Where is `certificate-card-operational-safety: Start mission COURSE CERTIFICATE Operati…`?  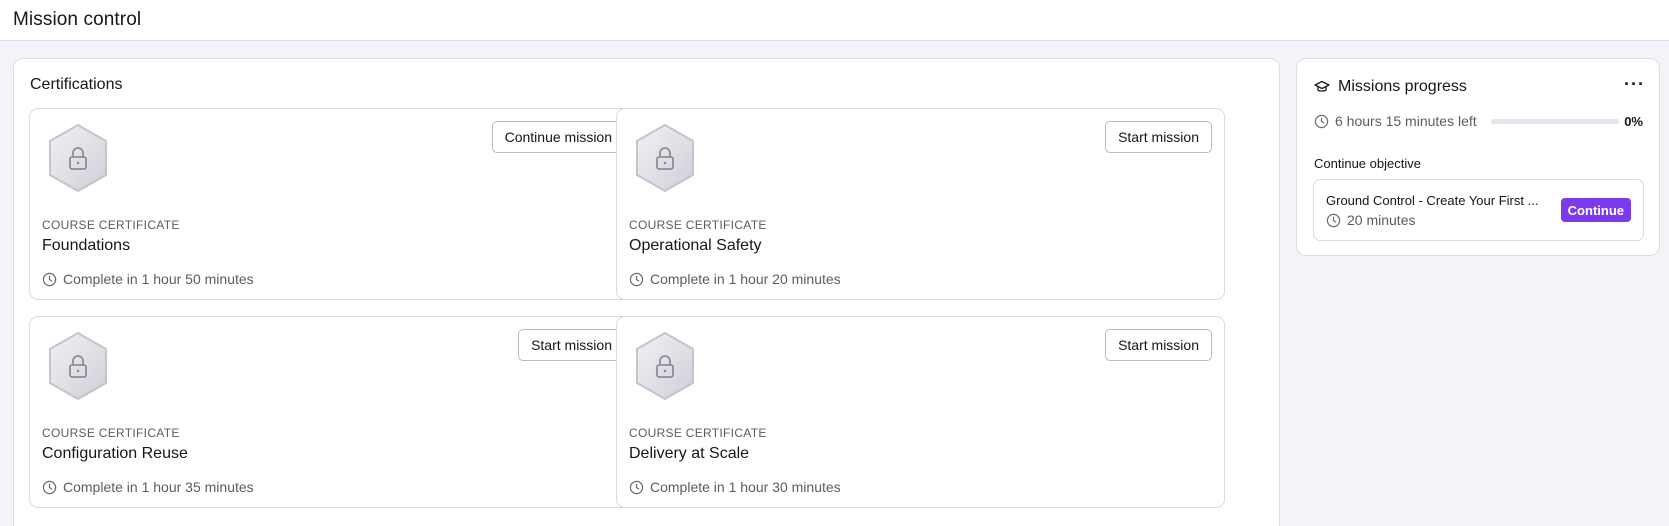 certificate-card-operational-safety: Start mission COURSE CERTIFICATE Operati… is located at coordinates (920, 204).